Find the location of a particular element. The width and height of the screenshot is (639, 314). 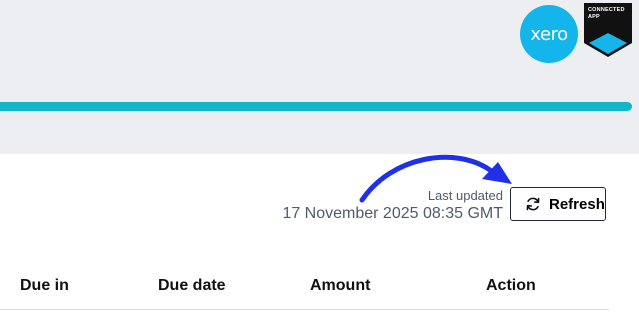

column-header-amount: Amount is located at coordinates (340, 285).